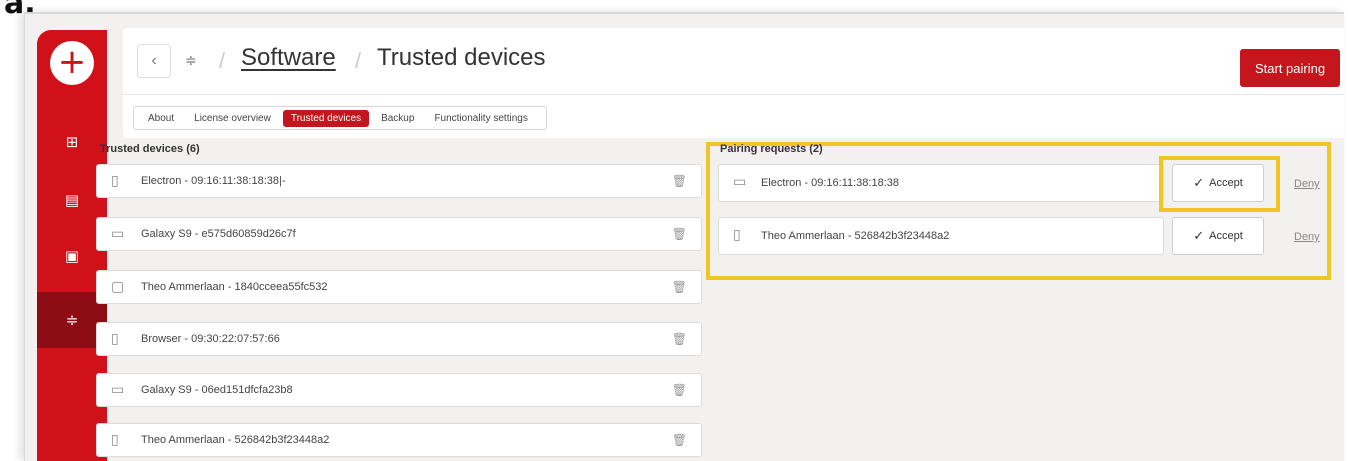 This screenshot has width=1348, height=461. What do you see at coordinates (1226, 236) in the screenshot?
I see `accept-label: Accept` at bounding box center [1226, 236].